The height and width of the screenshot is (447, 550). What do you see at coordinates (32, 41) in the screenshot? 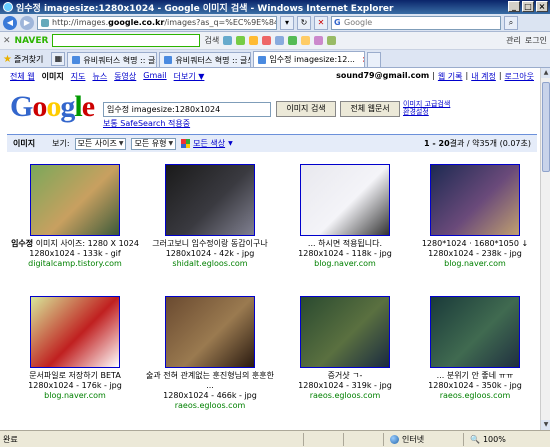
I see `naver-logo: NAVER` at bounding box center [32, 41].